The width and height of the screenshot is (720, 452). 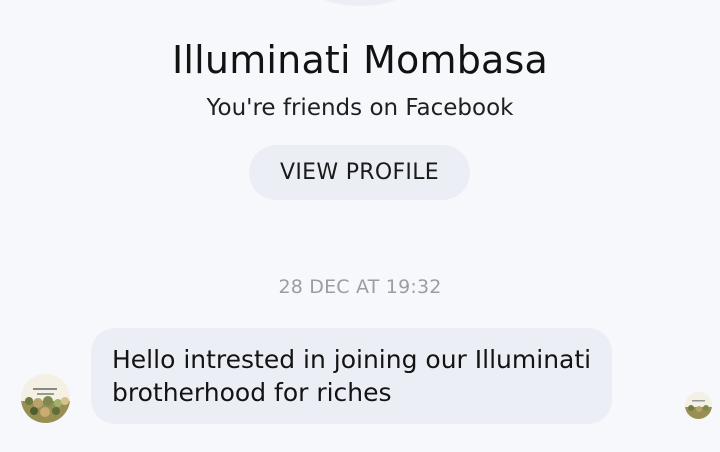 I want to click on message-timestamp: 28 DEC AT 19:32, so click(x=360, y=287).